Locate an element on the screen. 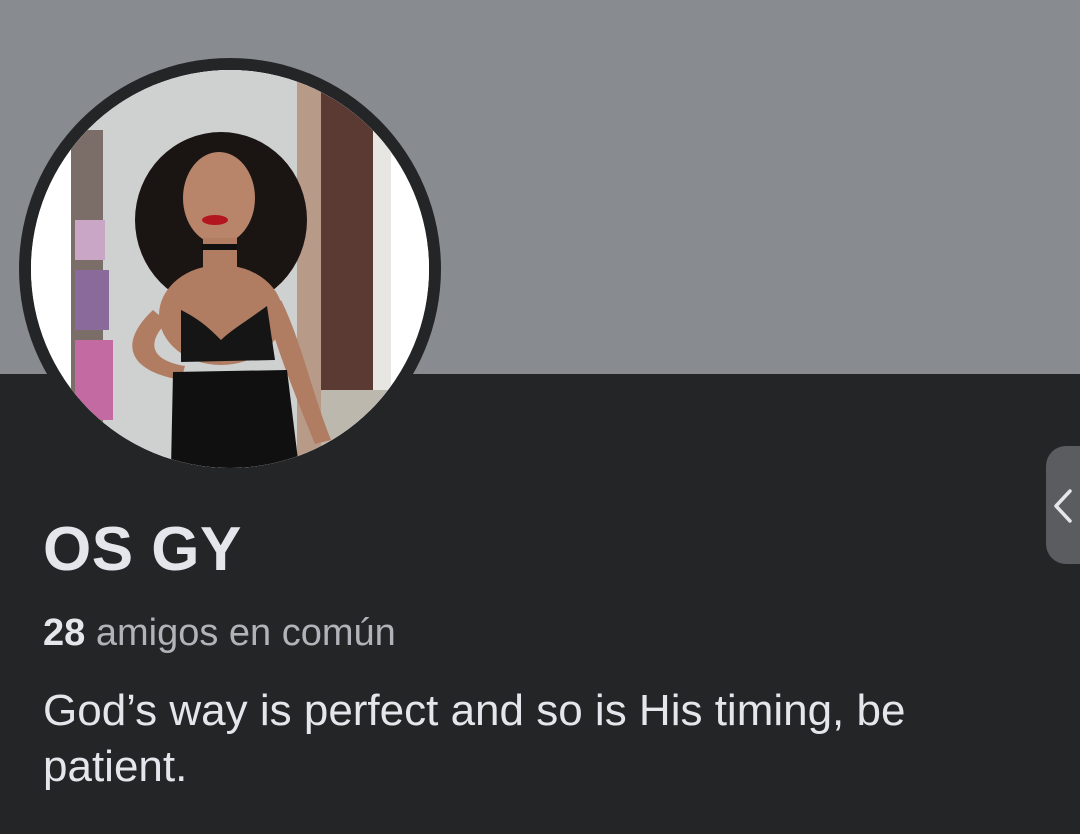  mutual-friends: 28 amigos en común is located at coordinates (219, 633).